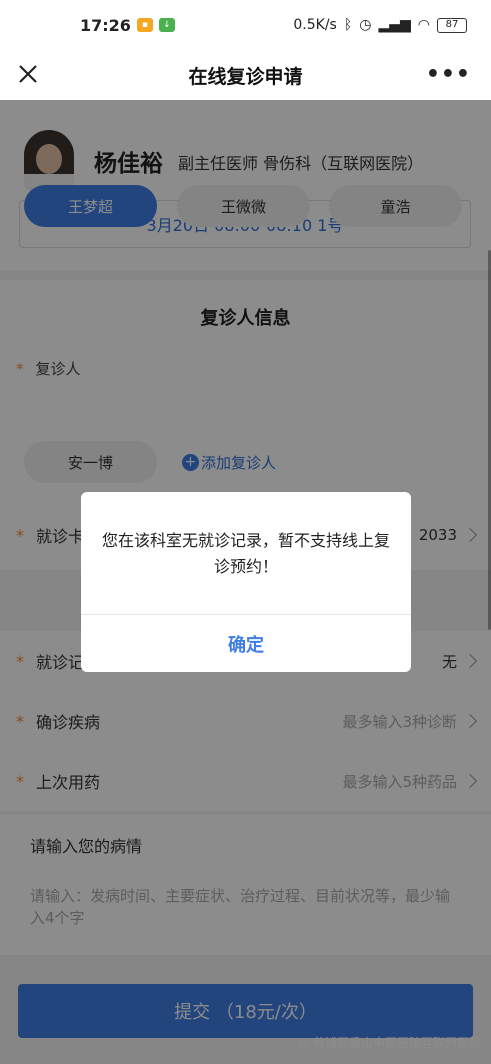  What do you see at coordinates (452, 25) in the screenshot?
I see `battery-icon: 87` at bounding box center [452, 25].